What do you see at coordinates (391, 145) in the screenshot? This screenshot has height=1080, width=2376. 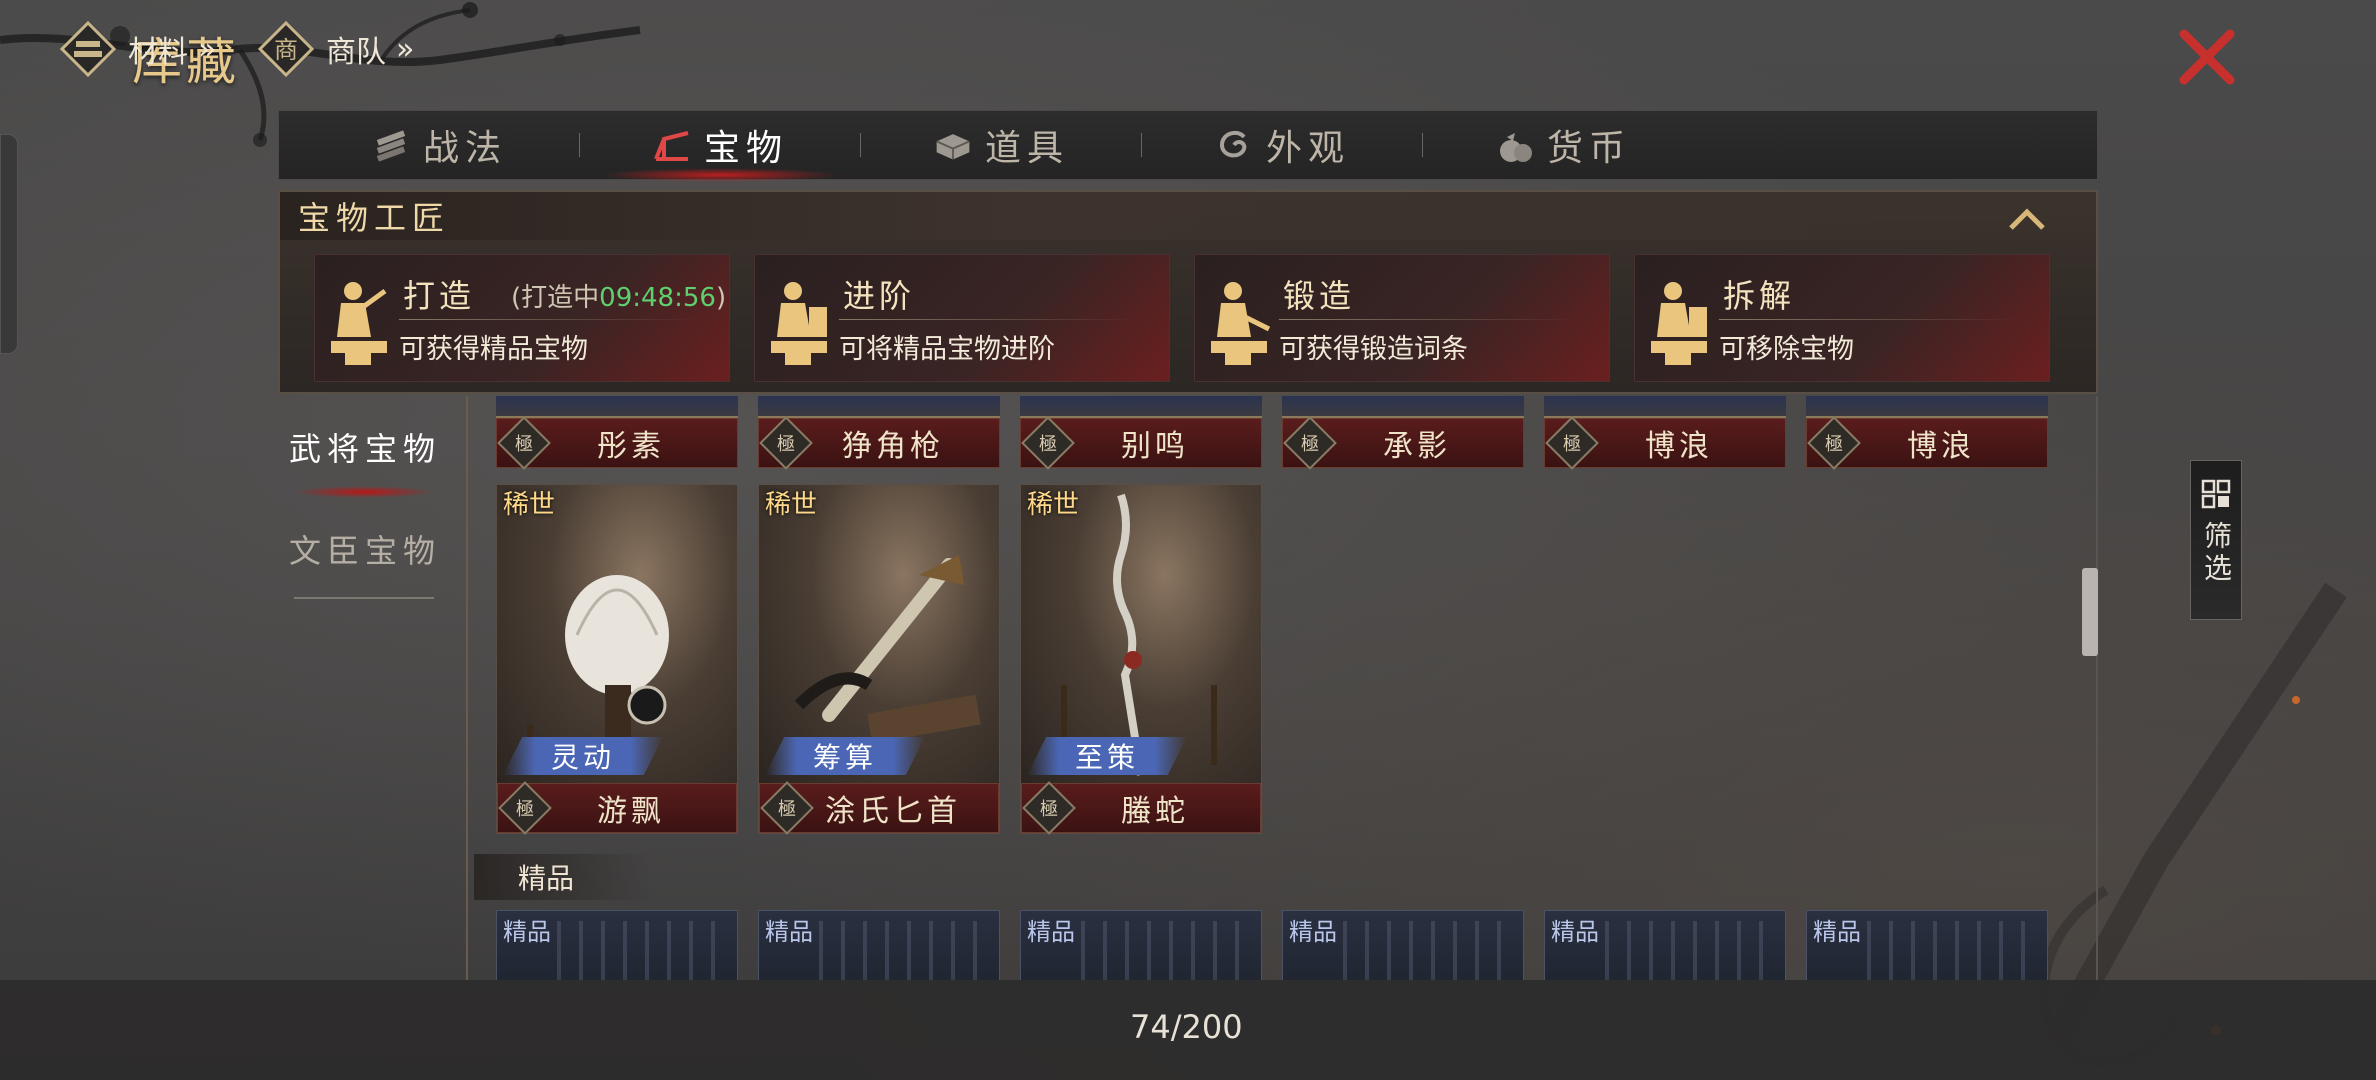 I see `scroll-bundle-icon` at bounding box center [391, 145].